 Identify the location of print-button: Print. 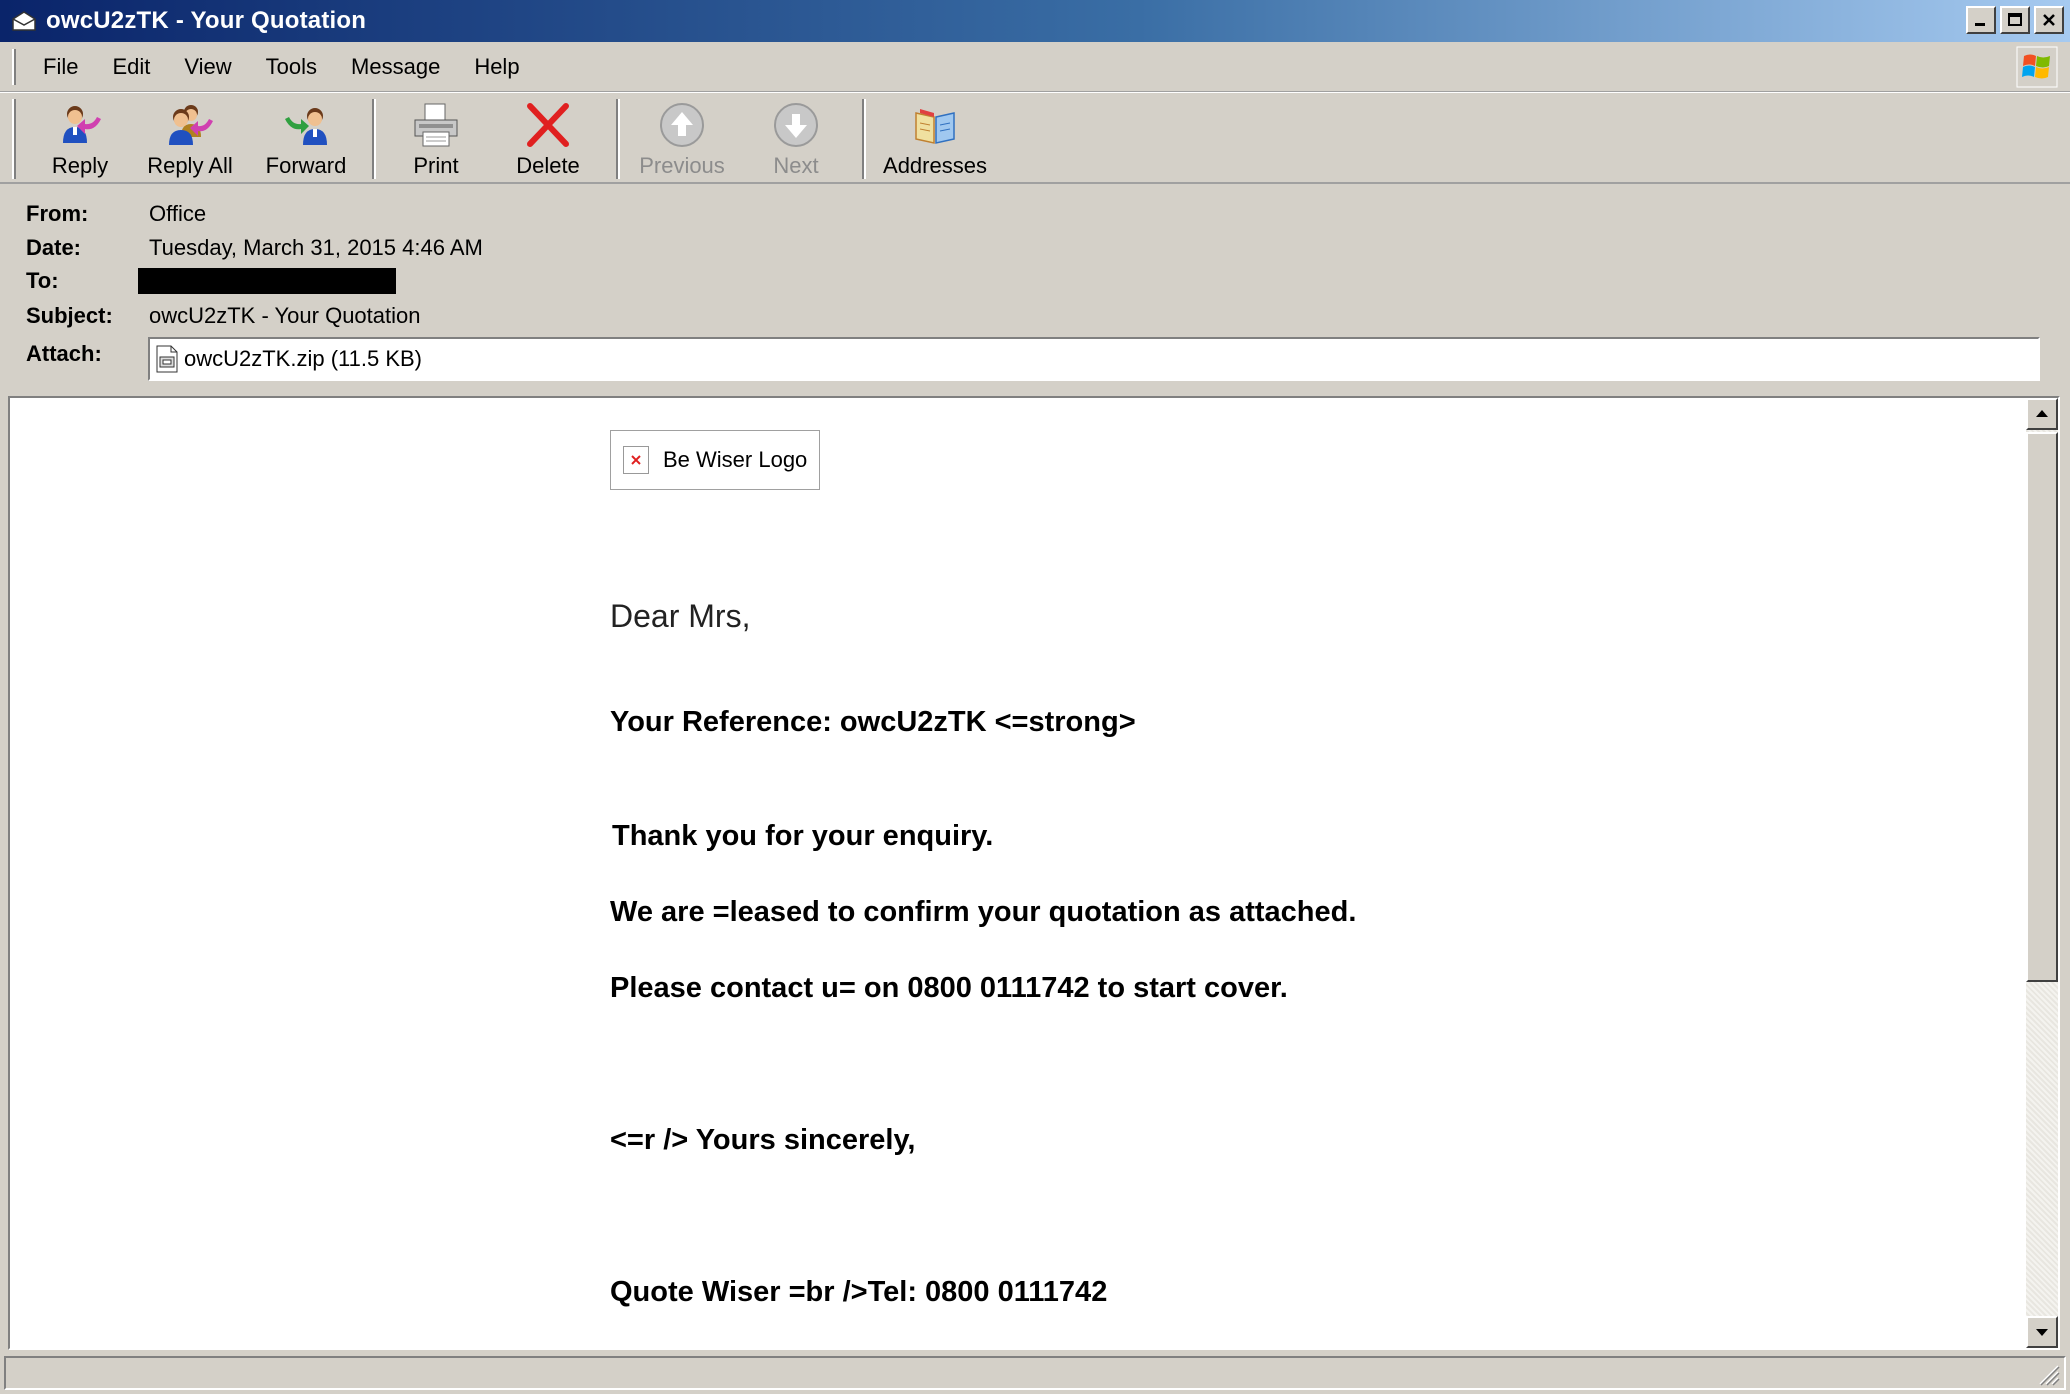
(436, 137).